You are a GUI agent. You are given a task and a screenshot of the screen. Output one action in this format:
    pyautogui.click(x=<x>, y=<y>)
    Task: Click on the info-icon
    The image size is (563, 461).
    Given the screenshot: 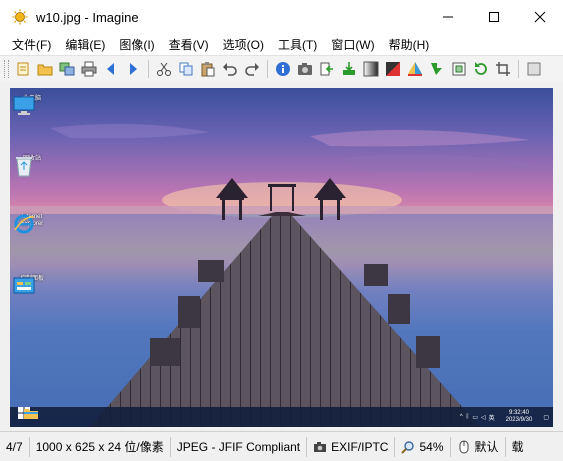 What is the action you would take?
    pyautogui.click(x=283, y=69)
    